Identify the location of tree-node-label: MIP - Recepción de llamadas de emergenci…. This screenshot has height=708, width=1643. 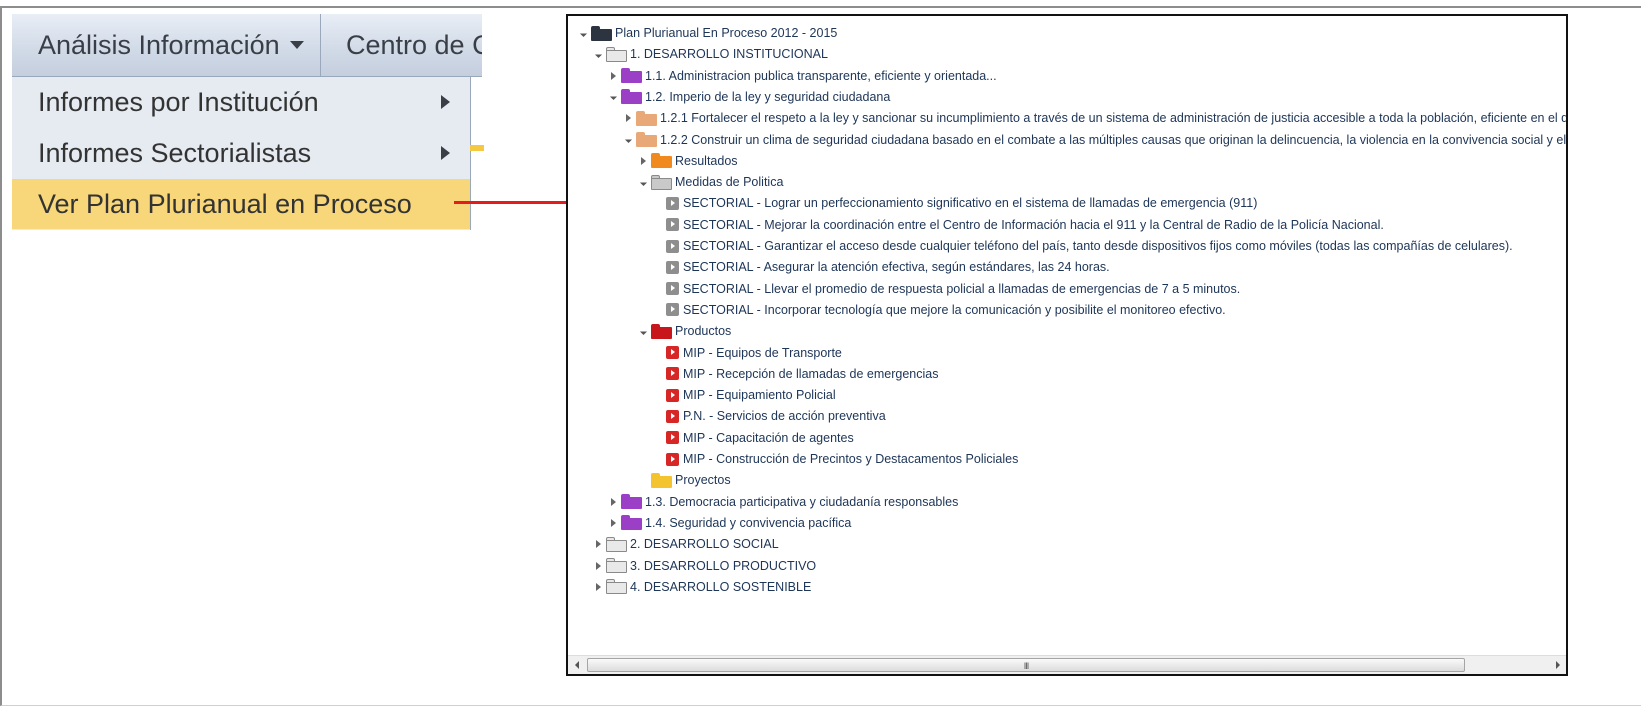
(811, 373).